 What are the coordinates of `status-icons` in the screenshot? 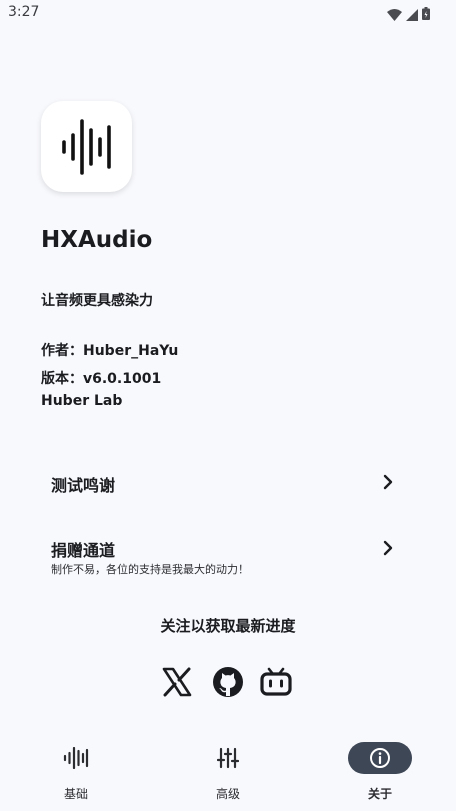 It's located at (408, 13).